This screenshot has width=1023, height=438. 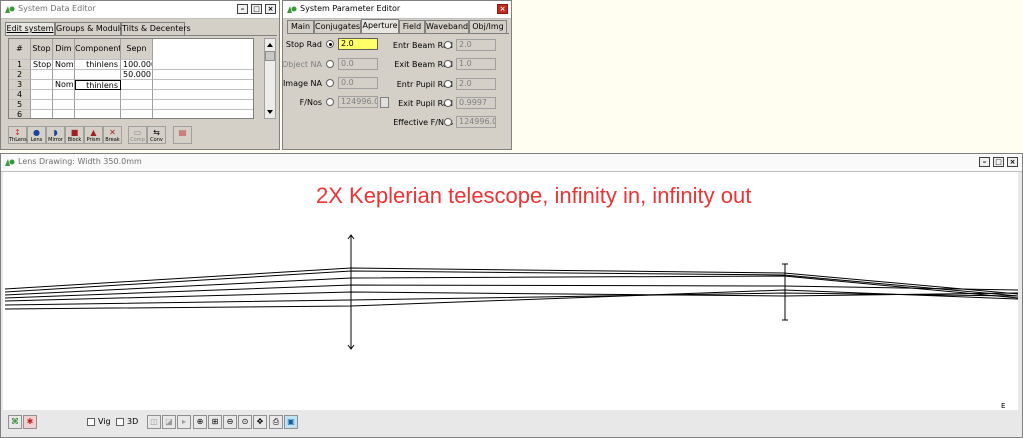 I want to click on lens-drawing-titlebar: Lens Drawing: Width 350.0mm – □ ×, so click(x=511, y=163).